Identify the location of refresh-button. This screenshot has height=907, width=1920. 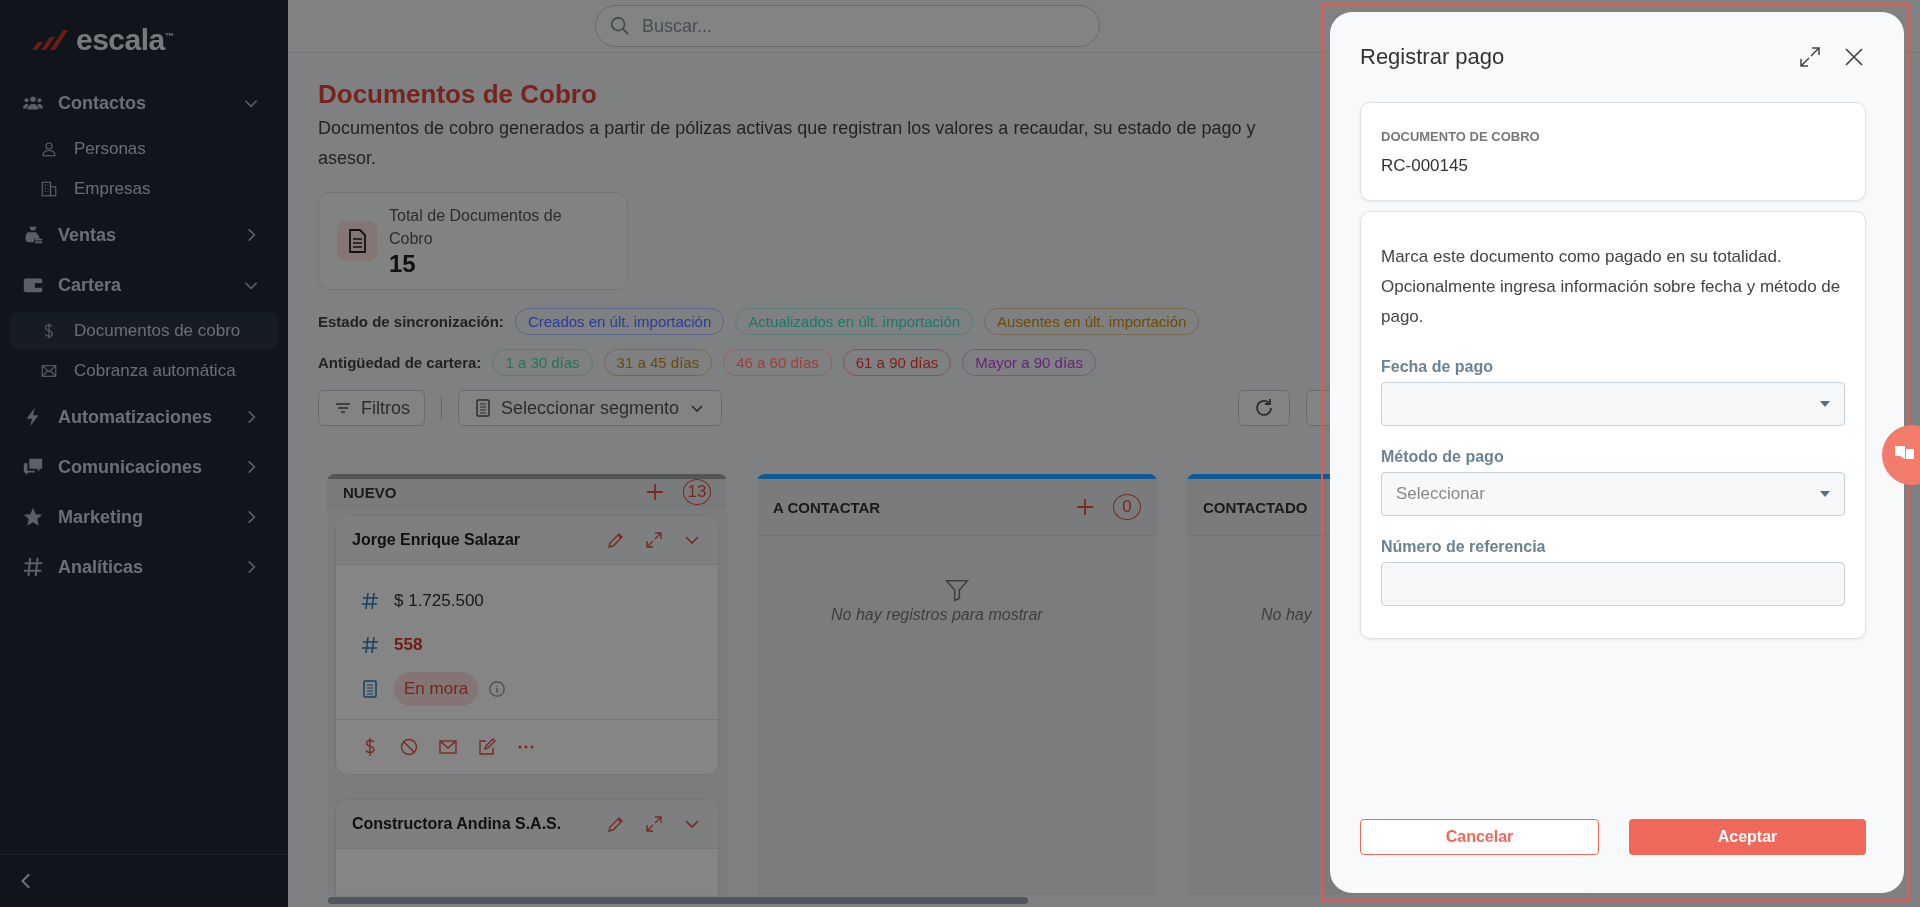
(1264, 408).